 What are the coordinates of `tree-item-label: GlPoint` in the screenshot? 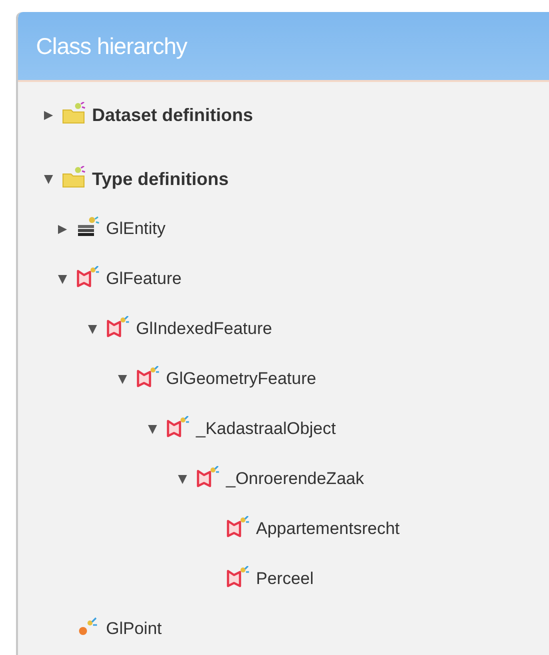 It's located at (134, 629).